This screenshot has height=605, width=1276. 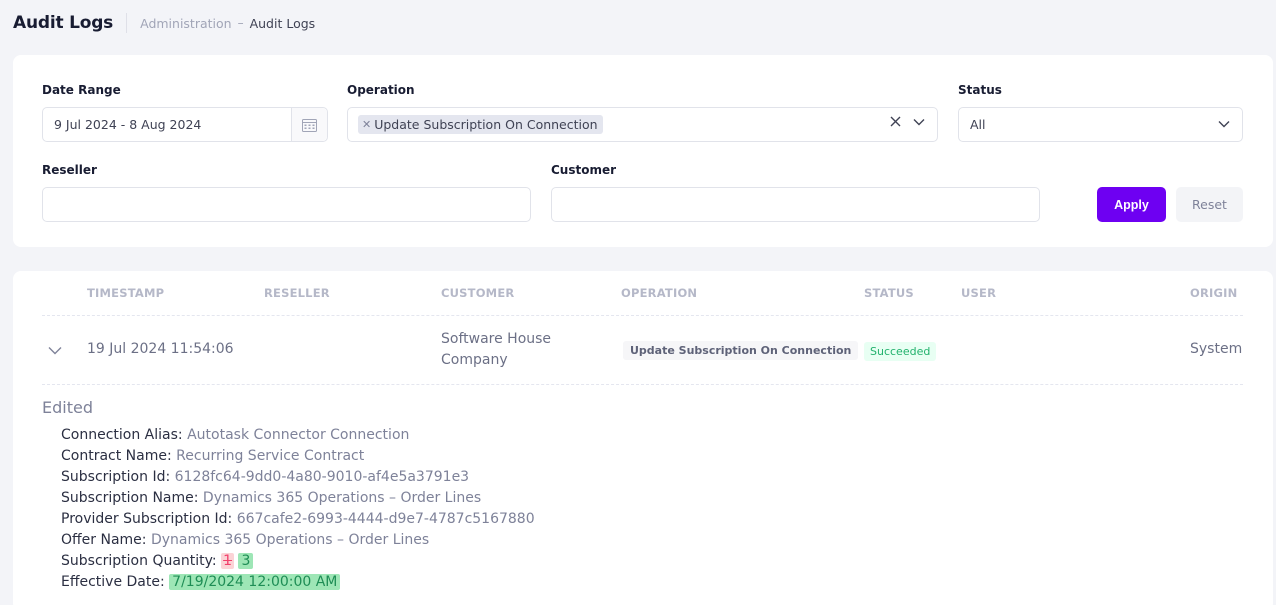 I want to click on operation-label: Operation, so click(x=381, y=90).